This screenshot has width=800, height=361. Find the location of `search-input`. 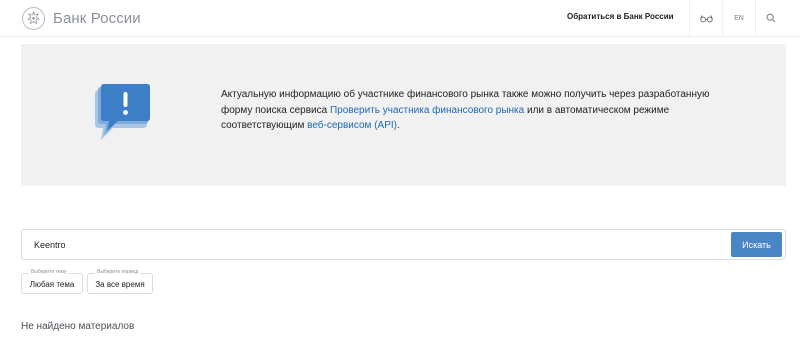

search-input is located at coordinates (374, 244).